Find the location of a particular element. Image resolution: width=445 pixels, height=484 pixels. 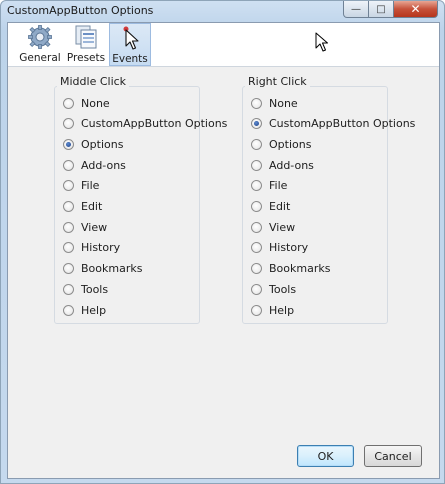

middle-click-option-customappbutton-options: CustomAppButton Options is located at coordinates (145, 124).